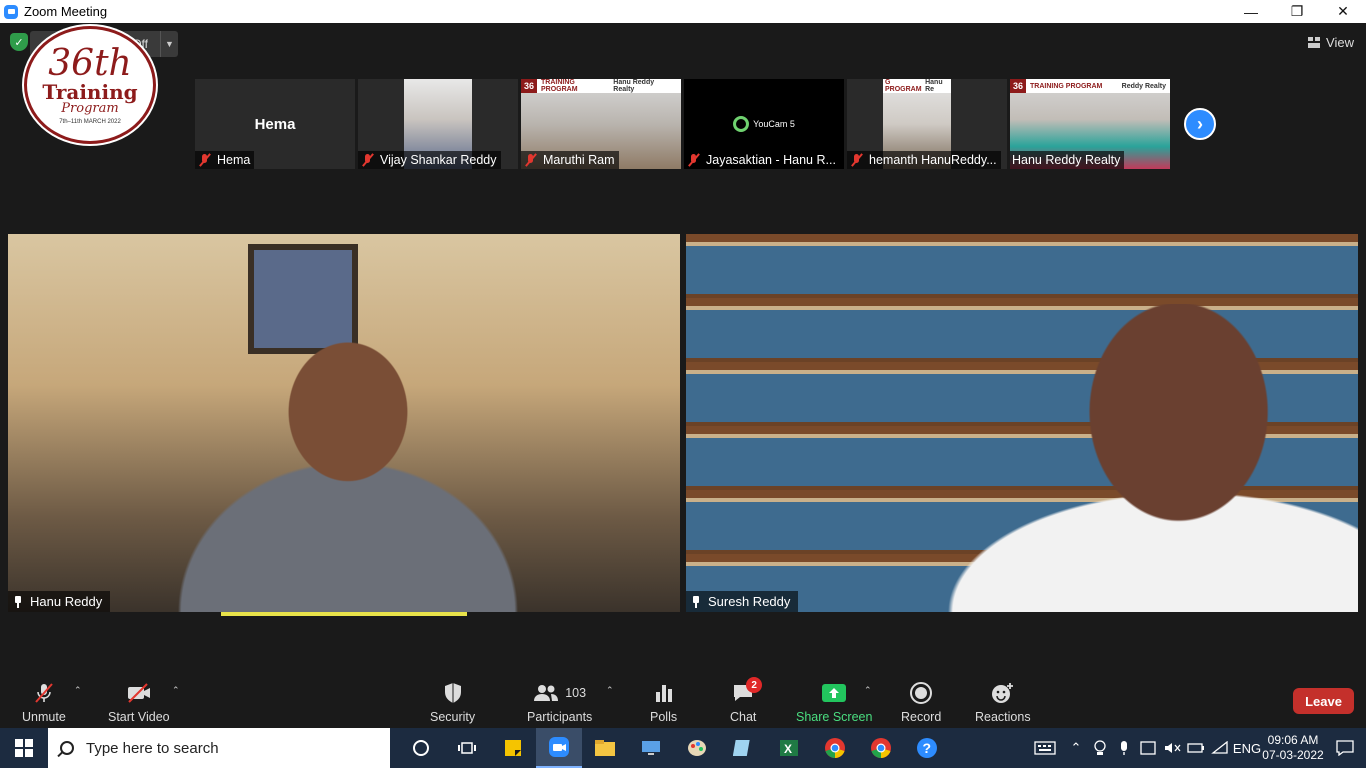  Describe the element at coordinates (438, 160) in the screenshot. I see `participant-name: Vijay Shankar Reddy` at that location.